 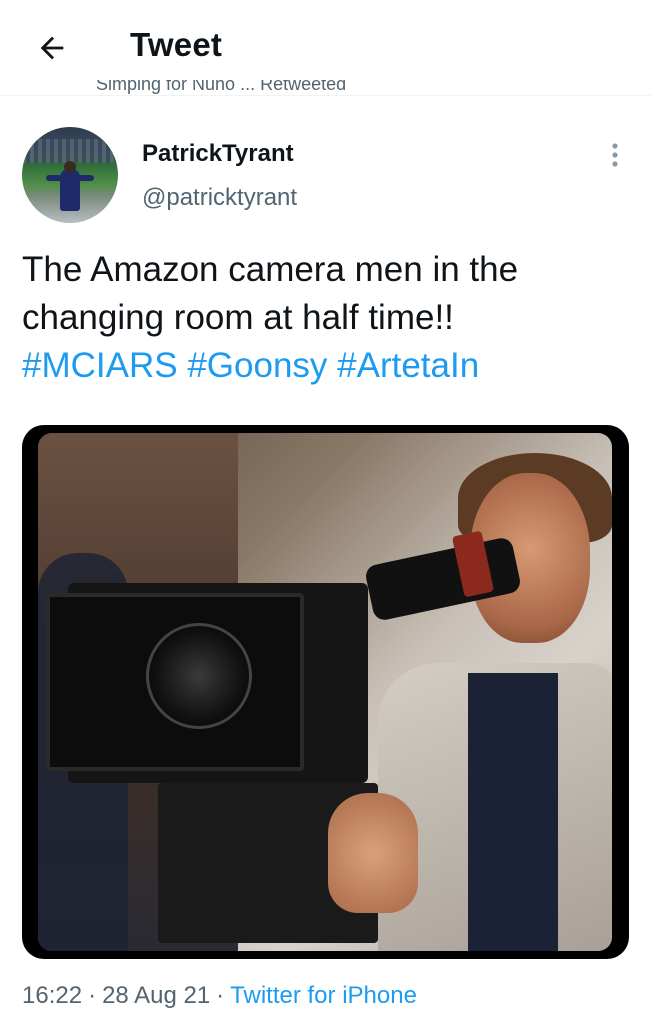 I want to click on back-button, so click(x=52, y=48).